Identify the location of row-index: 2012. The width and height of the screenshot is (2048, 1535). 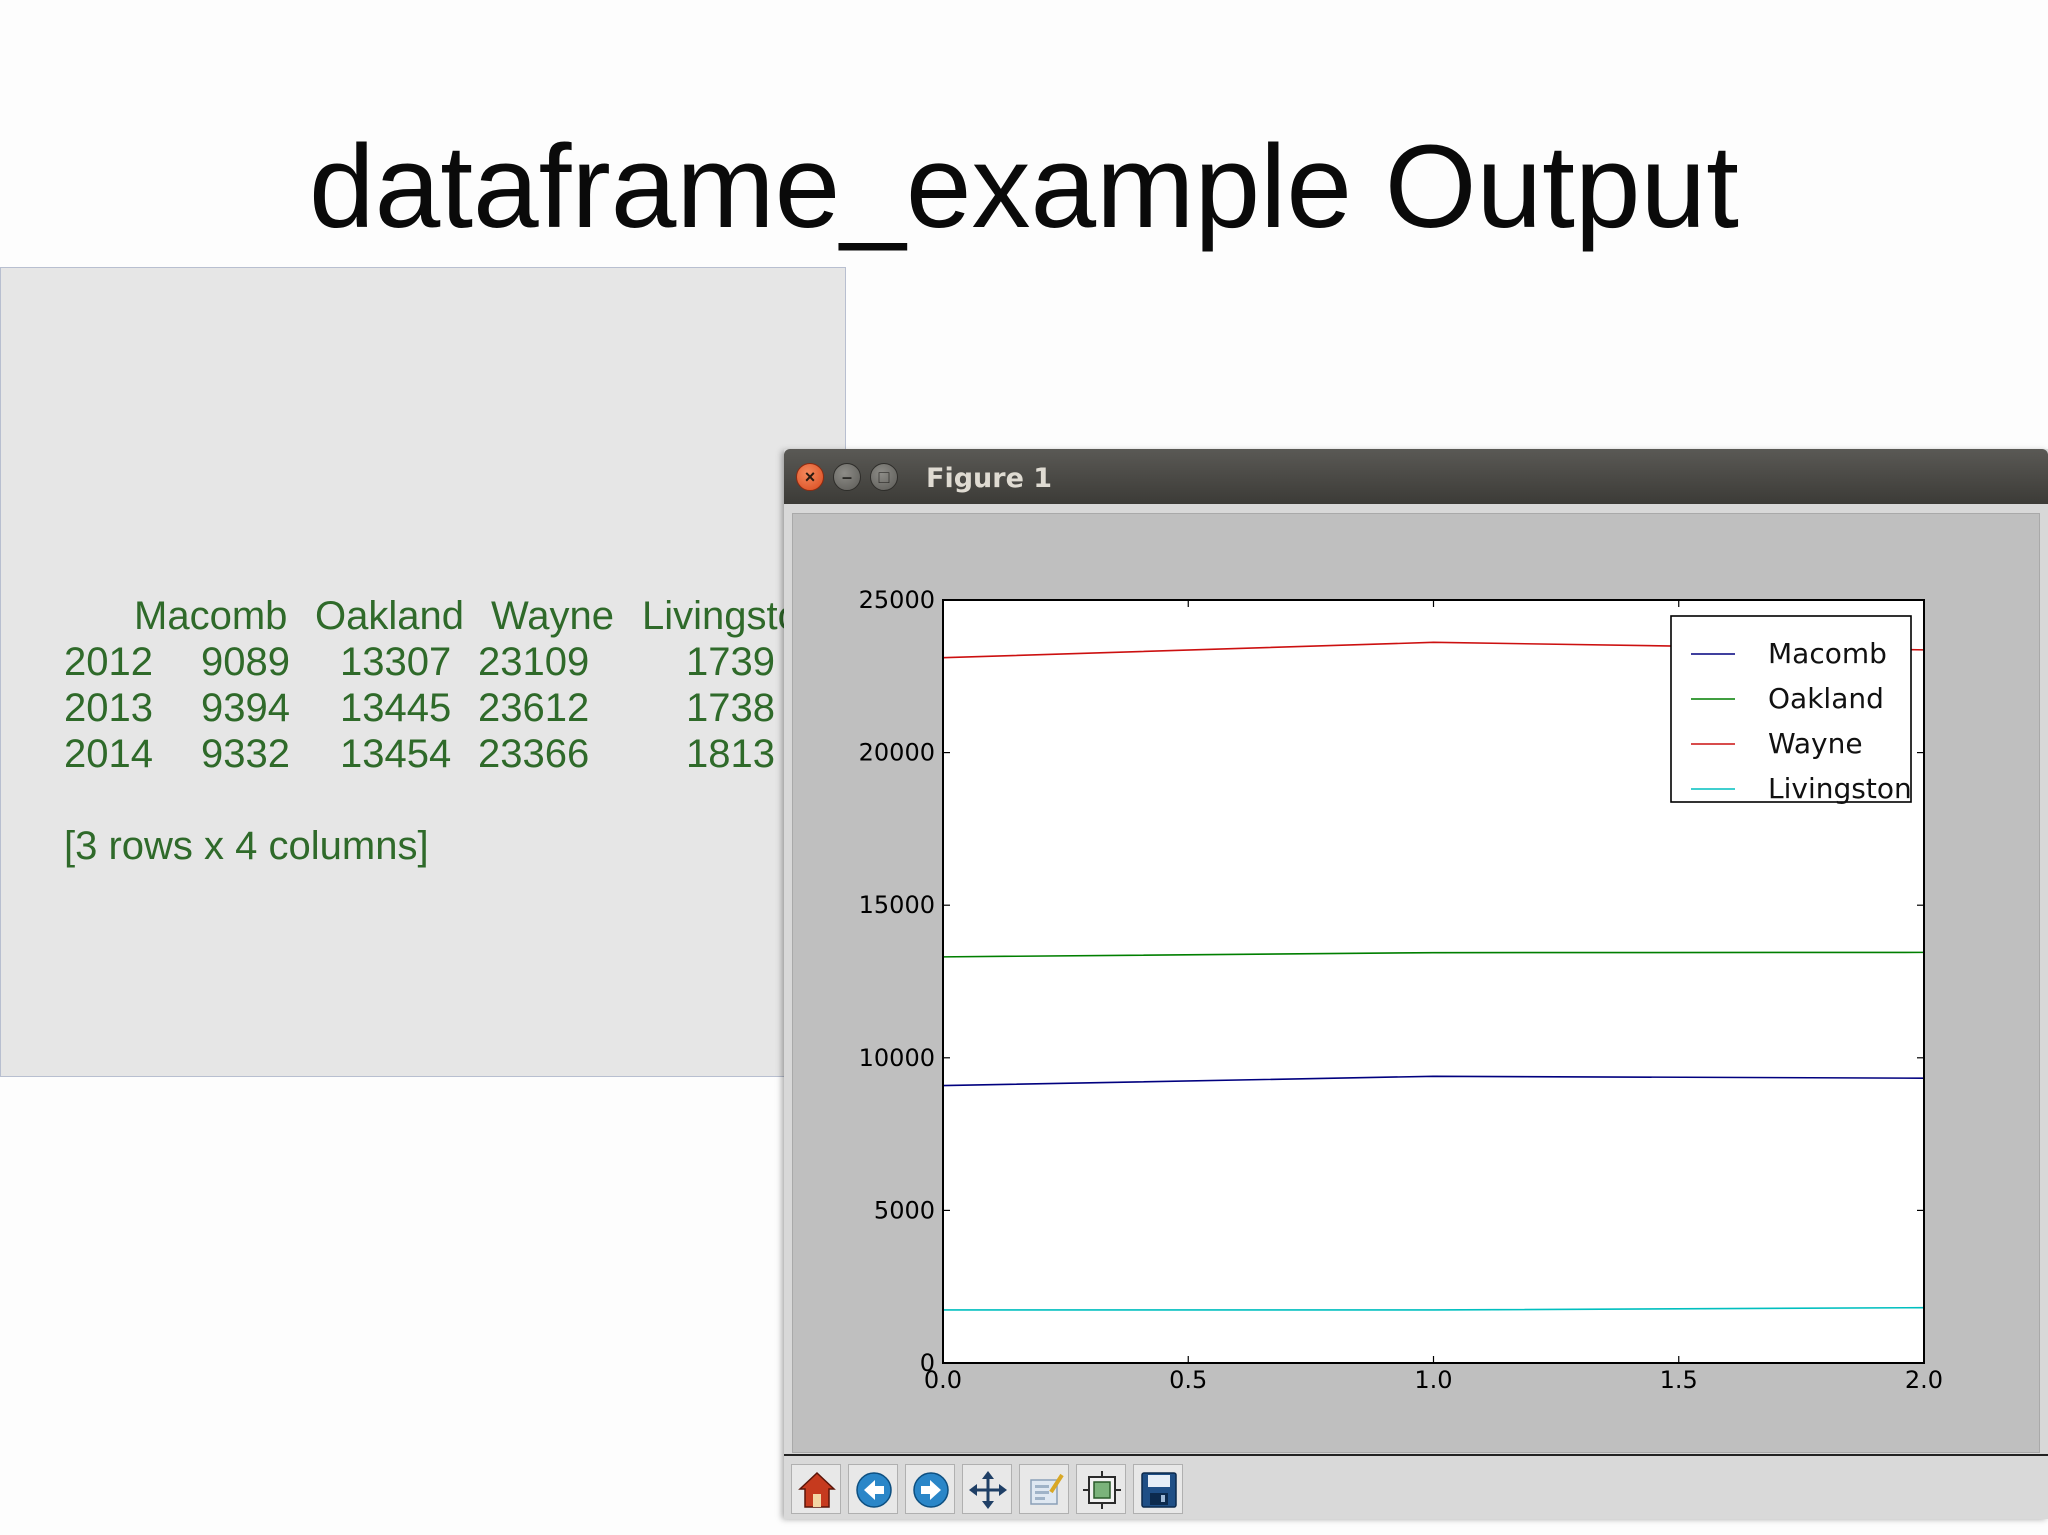
(108, 662).